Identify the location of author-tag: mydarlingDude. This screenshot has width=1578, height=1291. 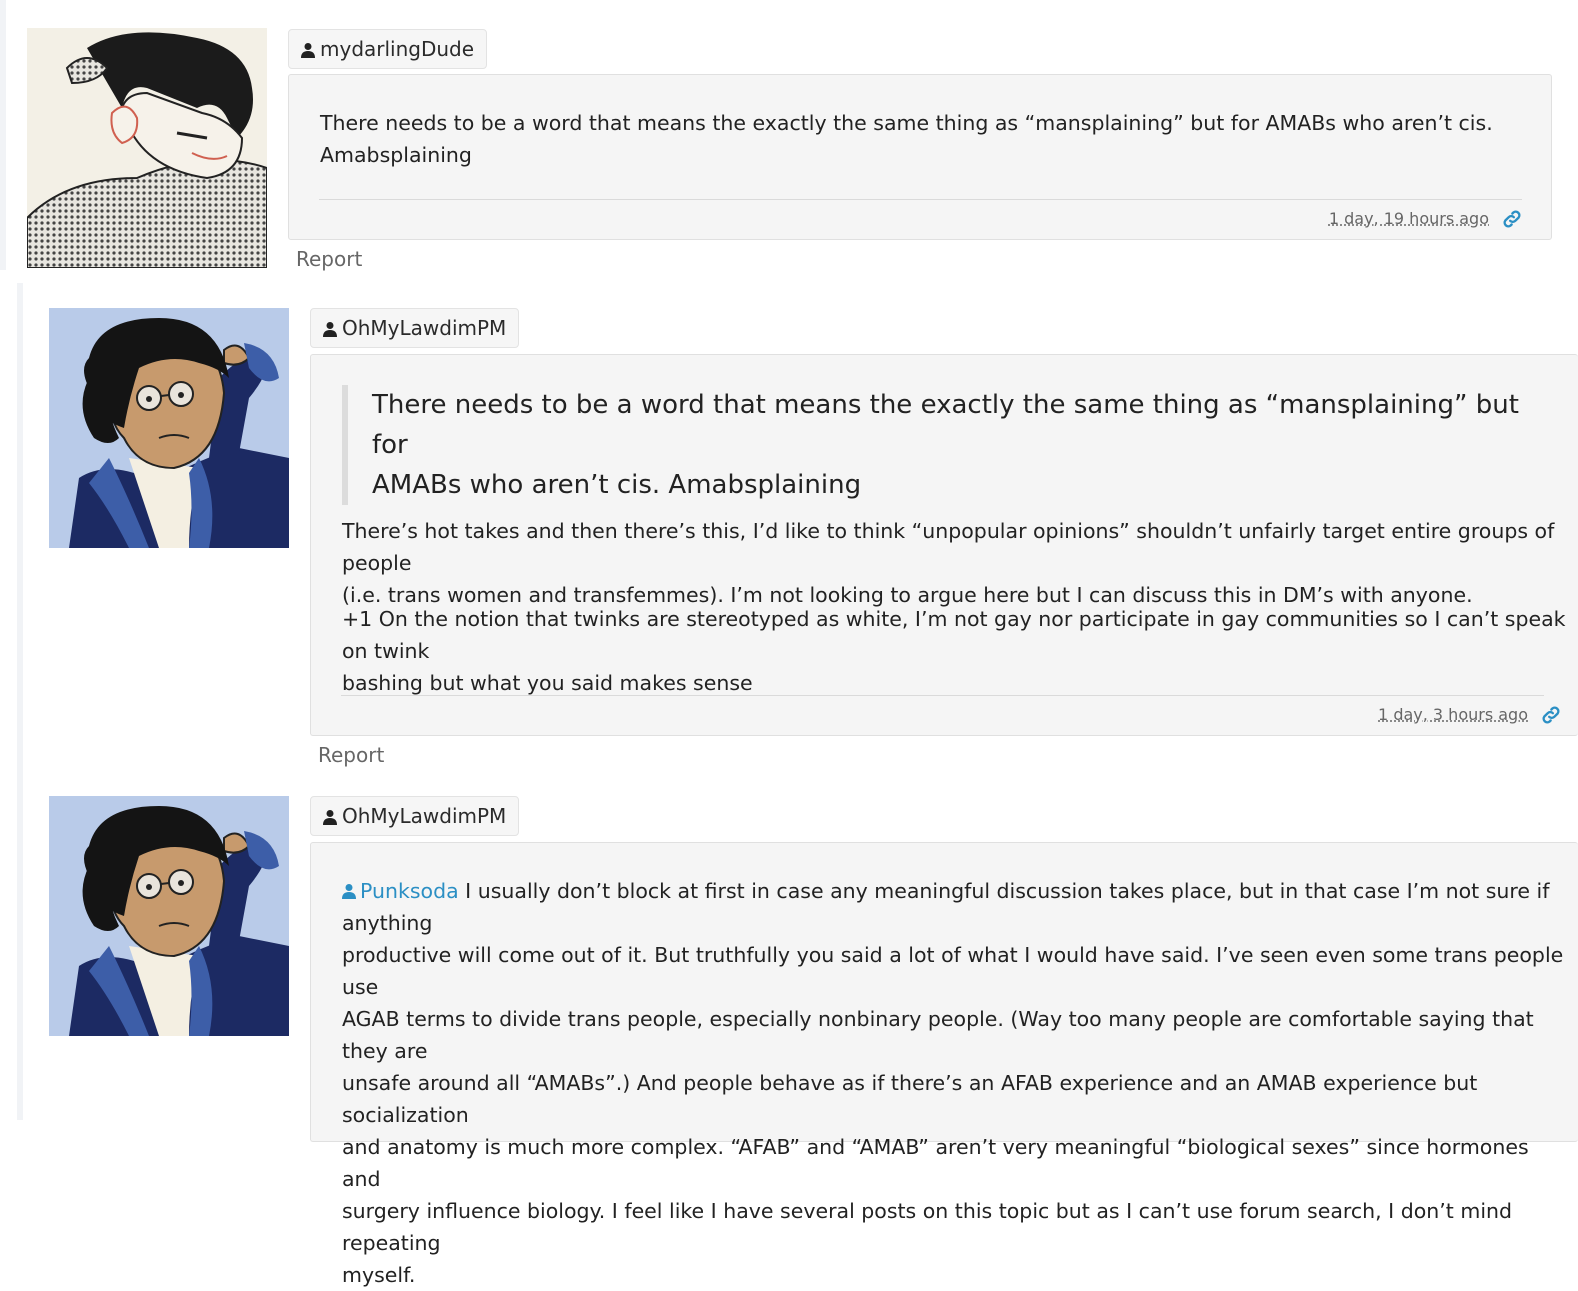
(387, 49).